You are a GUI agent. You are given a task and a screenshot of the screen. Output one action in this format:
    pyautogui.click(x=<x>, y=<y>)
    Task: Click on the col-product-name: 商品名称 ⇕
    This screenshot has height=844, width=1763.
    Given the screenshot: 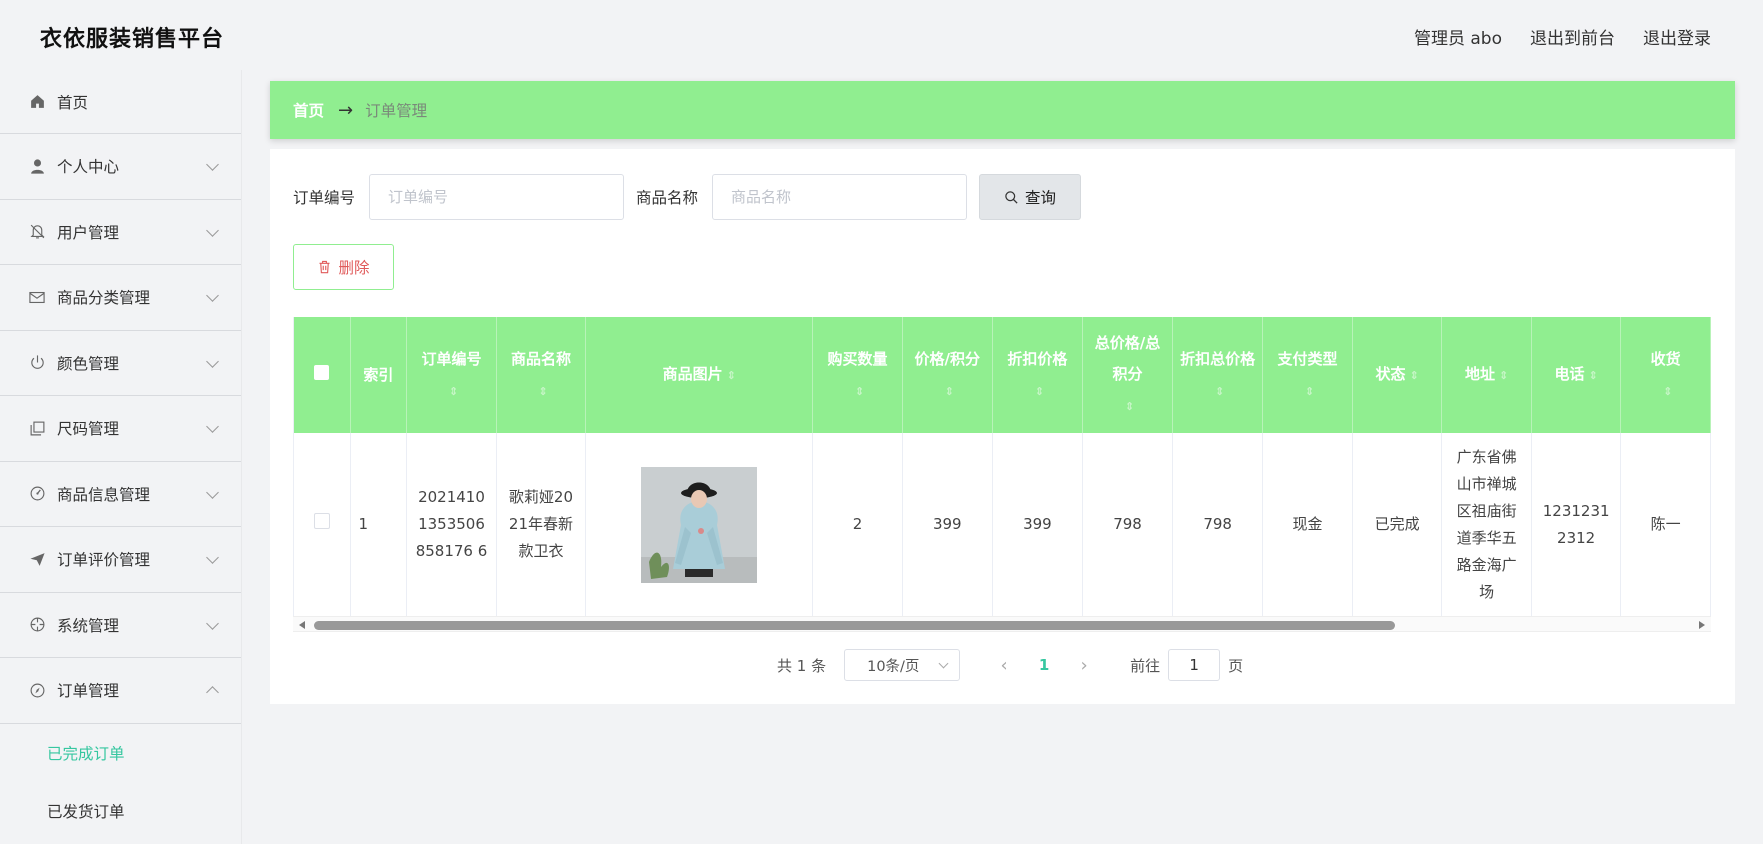 What is the action you would take?
    pyautogui.click(x=541, y=375)
    